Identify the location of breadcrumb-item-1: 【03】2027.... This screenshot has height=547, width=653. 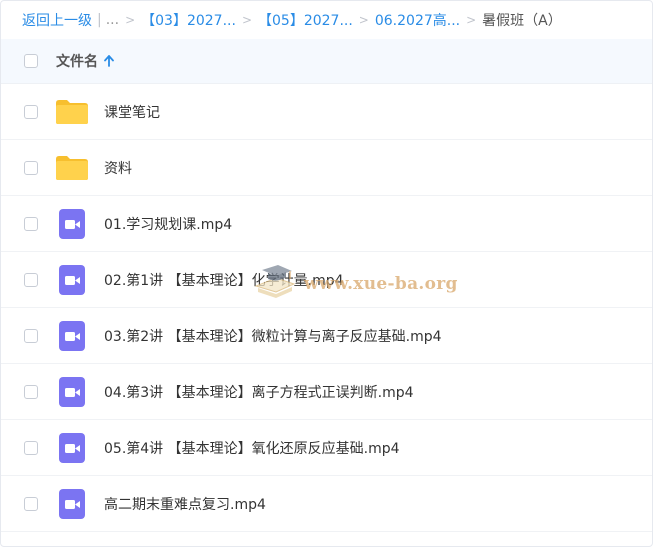
(188, 20).